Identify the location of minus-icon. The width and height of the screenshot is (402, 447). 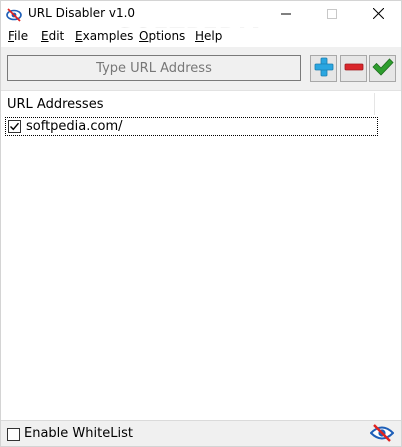
(354, 68).